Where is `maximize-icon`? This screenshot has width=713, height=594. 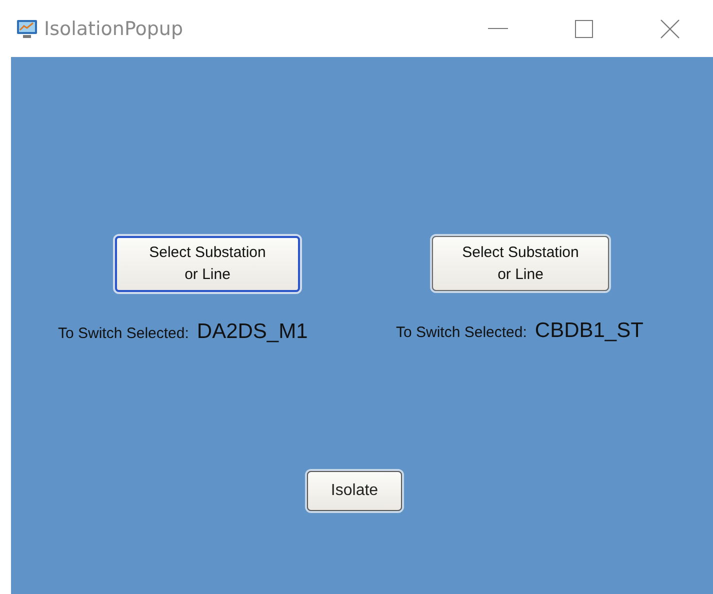 maximize-icon is located at coordinates (584, 29).